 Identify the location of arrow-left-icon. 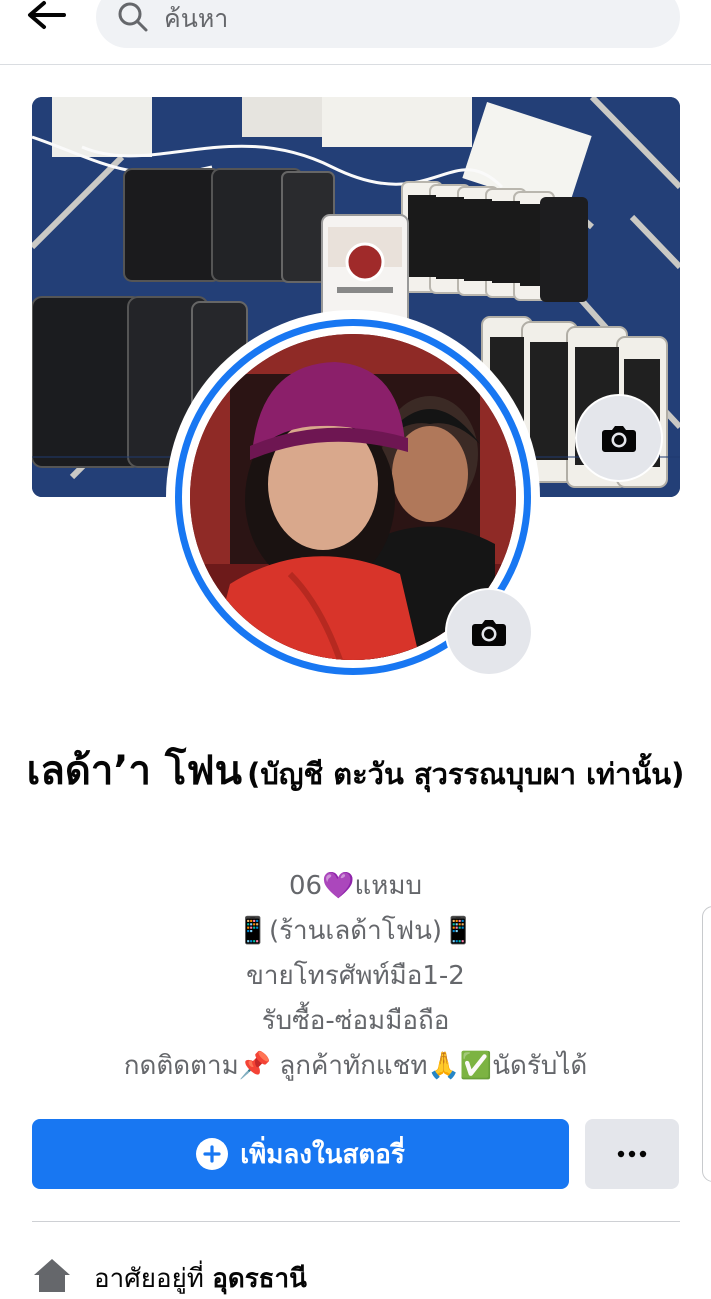
(47, 15).